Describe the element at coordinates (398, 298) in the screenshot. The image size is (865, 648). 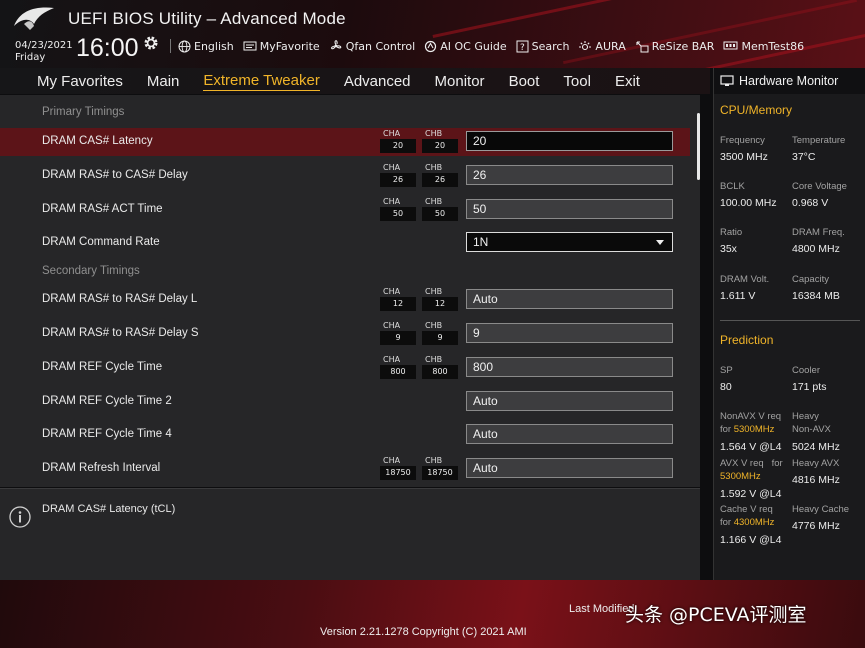
I see `cha-indicator: CHA 12` at that location.